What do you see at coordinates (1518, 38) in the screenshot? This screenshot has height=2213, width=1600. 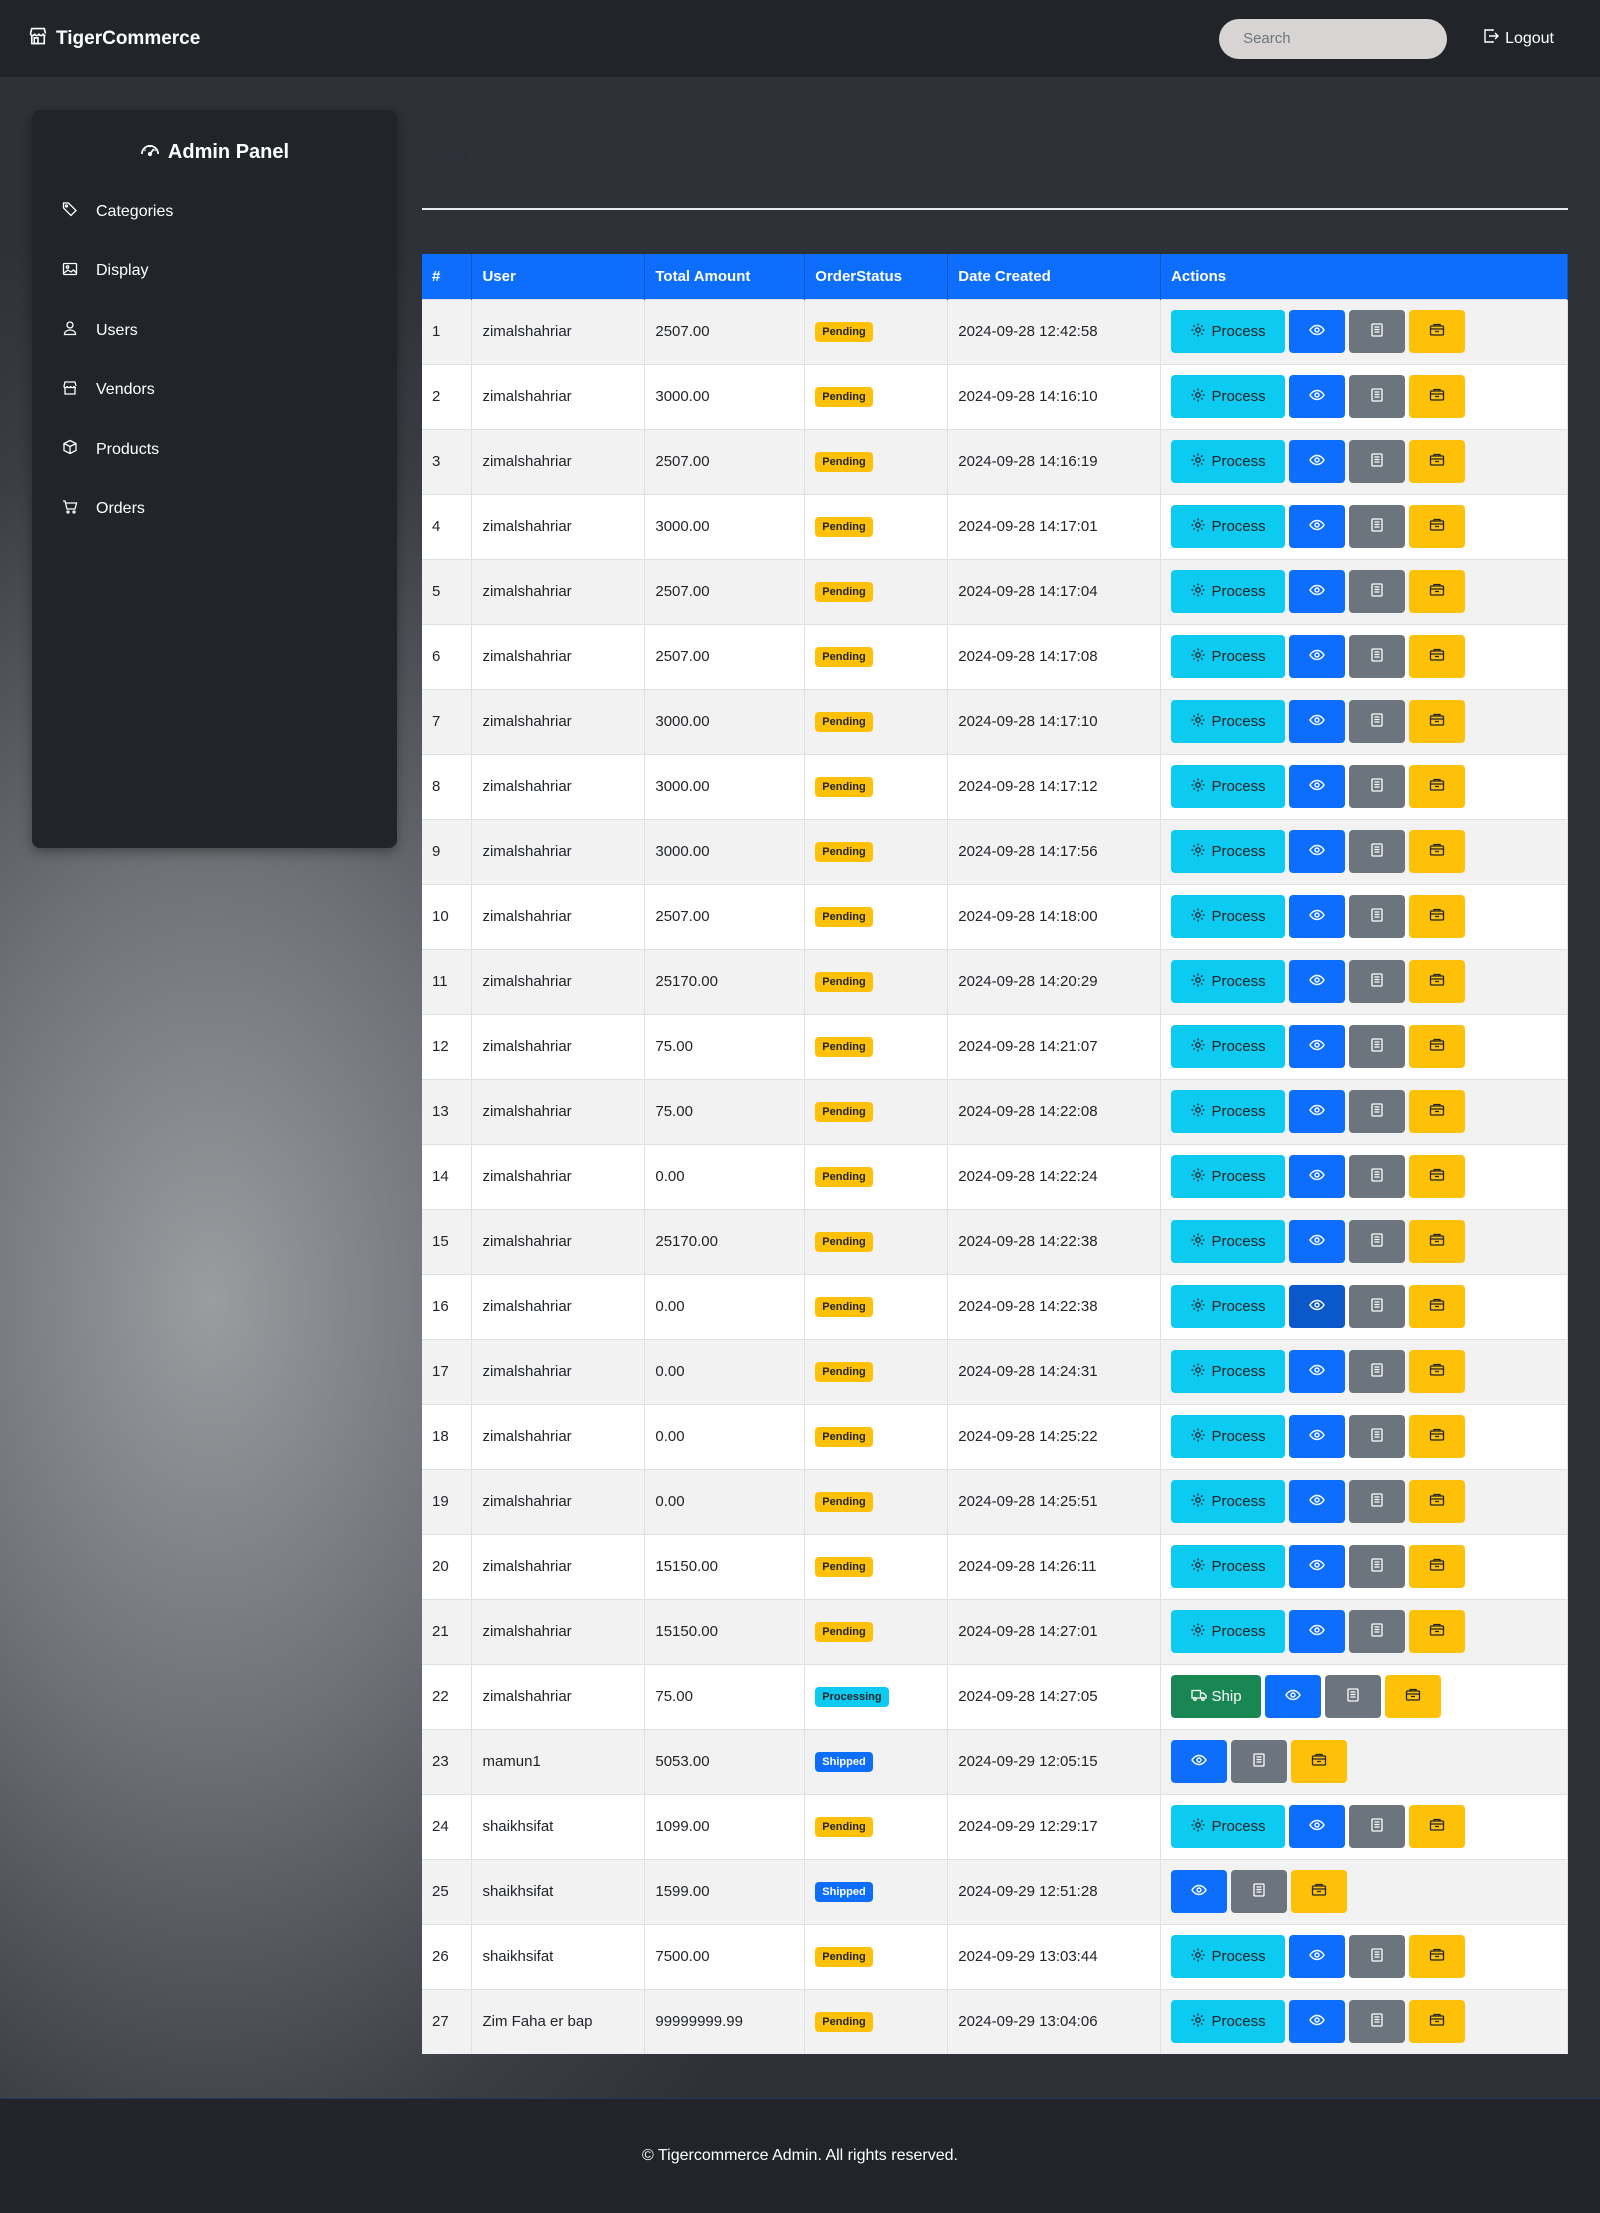 I see `logout-link: Logout` at bounding box center [1518, 38].